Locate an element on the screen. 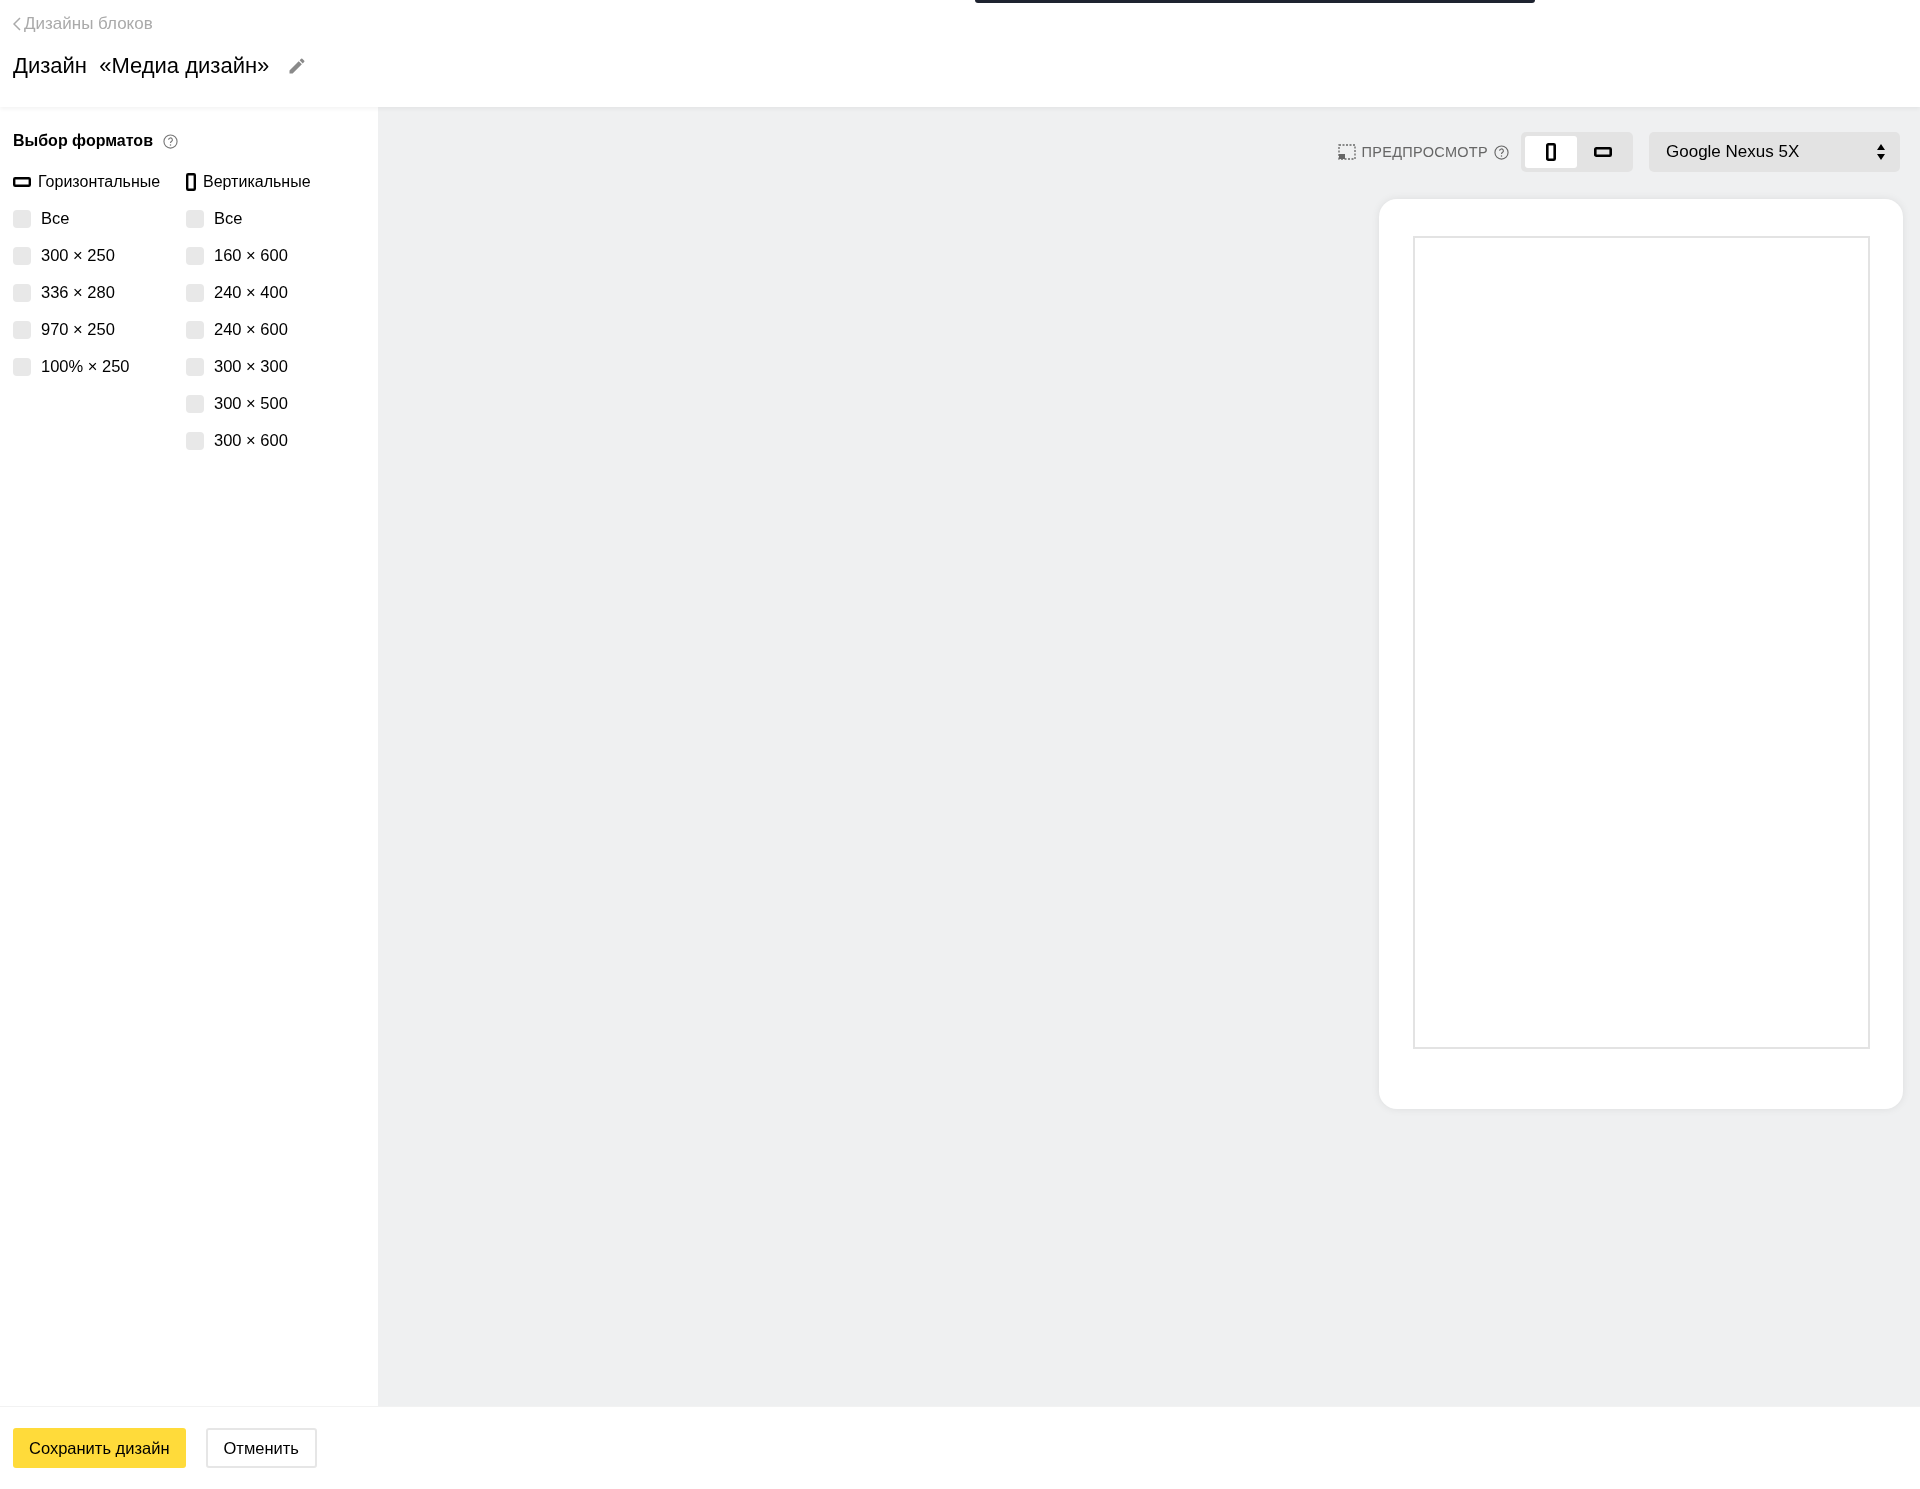  checkbox-label: 100% × 250 is located at coordinates (85, 366).